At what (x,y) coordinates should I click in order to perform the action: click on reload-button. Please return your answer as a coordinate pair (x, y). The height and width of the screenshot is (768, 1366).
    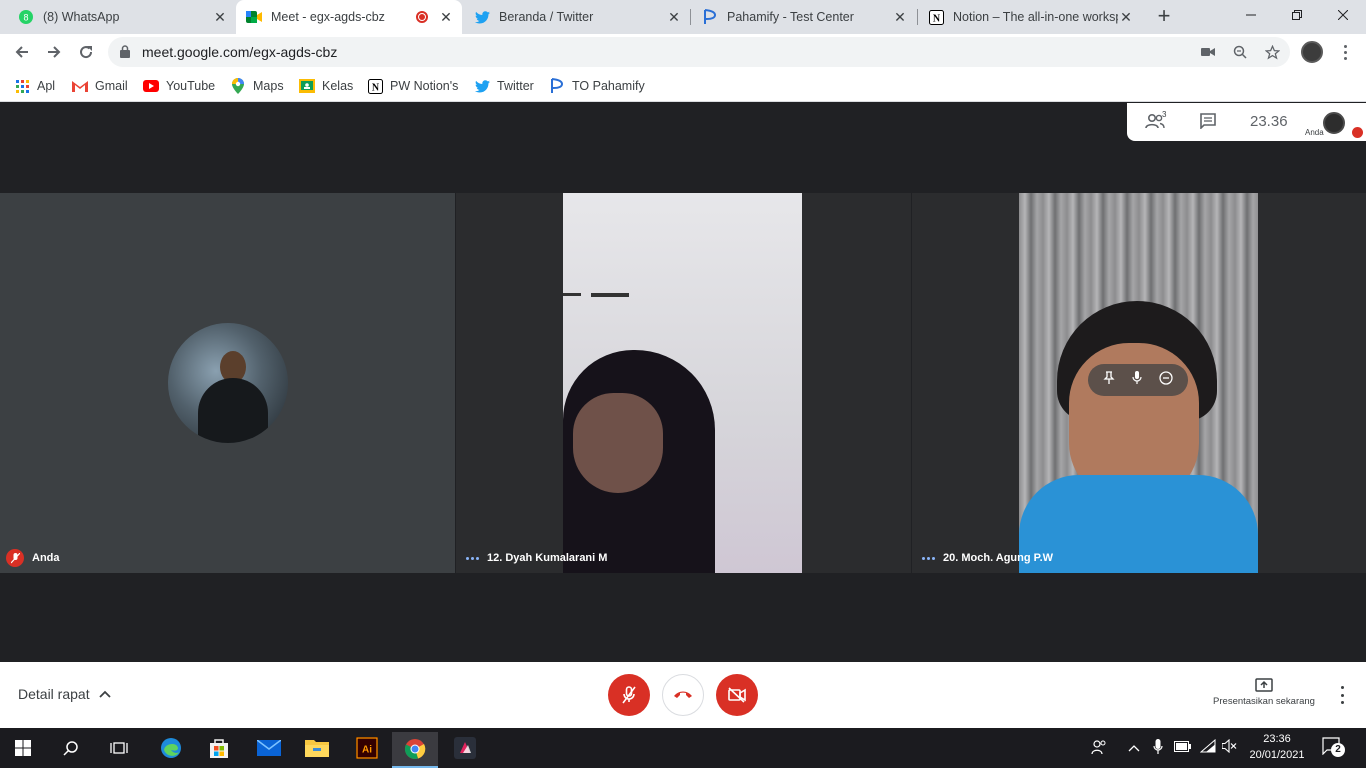
    Looking at the image, I should click on (86, 52).